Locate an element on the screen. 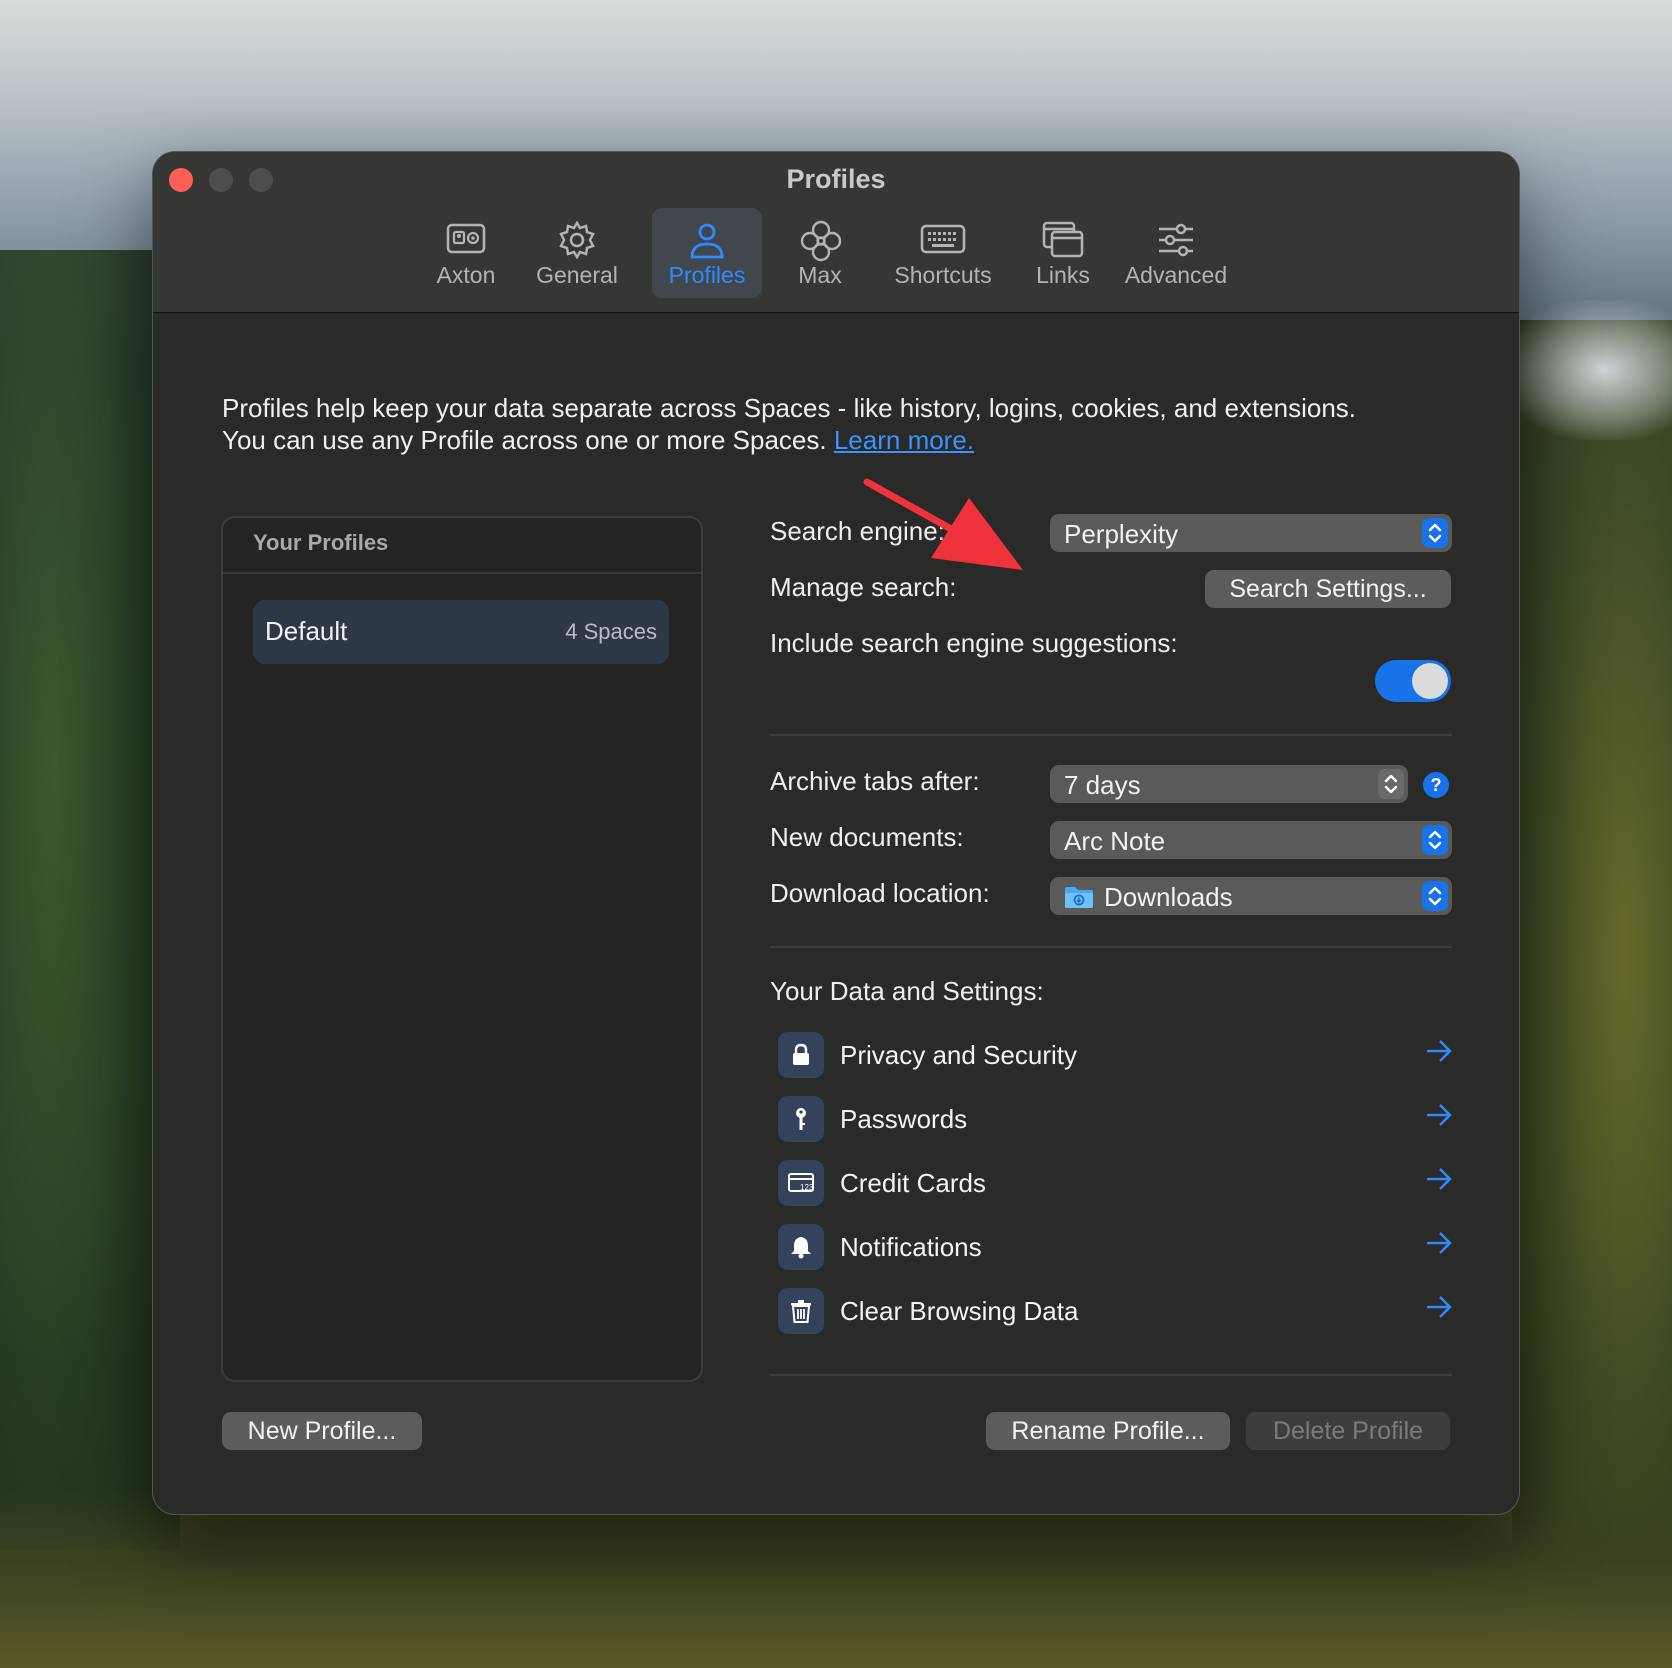 This screenshot has width=1672, height=1668. desktop-wallpaper-right is located at coordinates (1592, 945).